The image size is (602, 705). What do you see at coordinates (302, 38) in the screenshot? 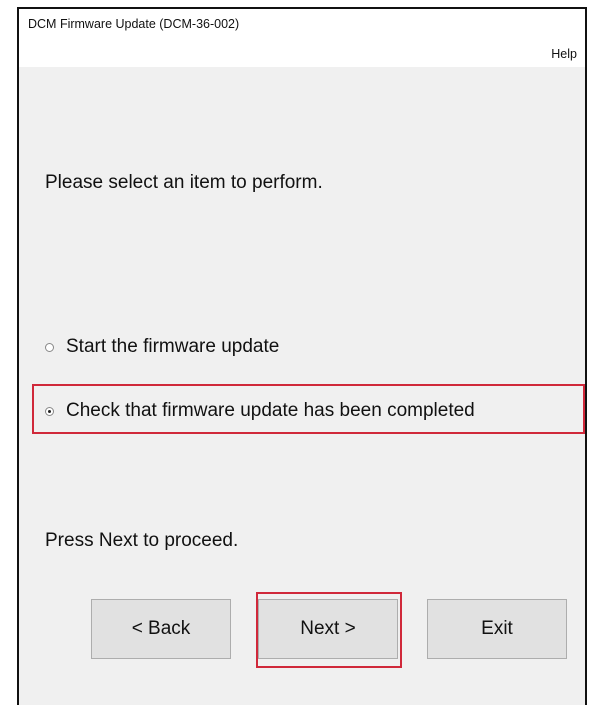
I see `title-bar: DCM Firmware Update (DCM-36-002) Help` at bounding box center [302, 38].